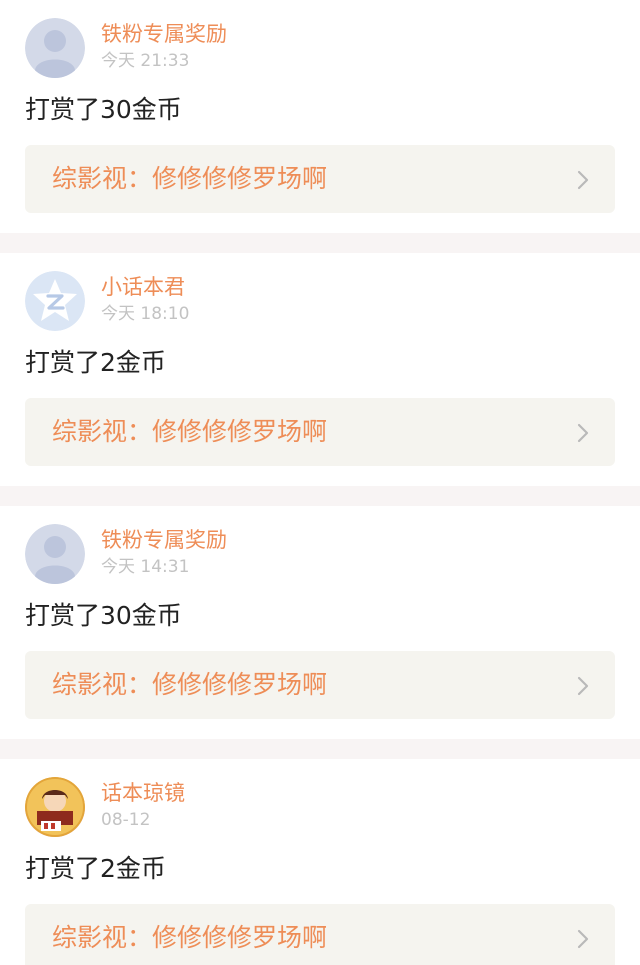  I want to click on timestamp: 今天 21:33, so click(145, 61).